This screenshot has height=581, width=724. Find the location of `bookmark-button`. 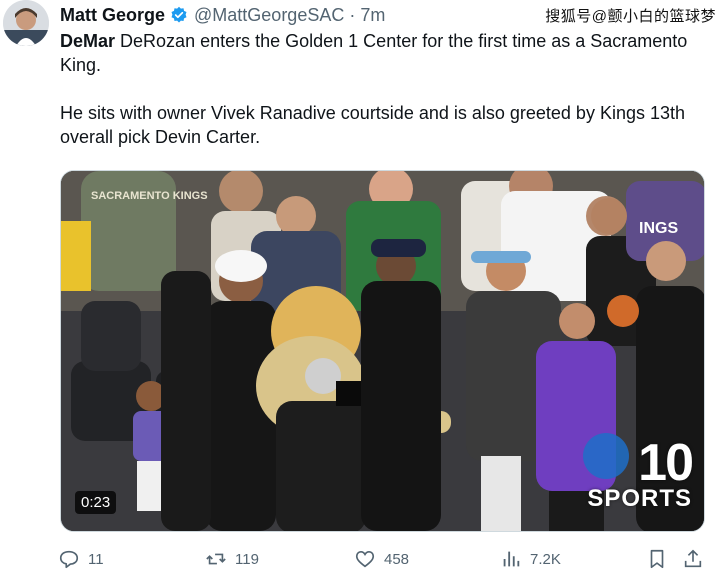

bookmark-button is located at coordinates (661, 559).